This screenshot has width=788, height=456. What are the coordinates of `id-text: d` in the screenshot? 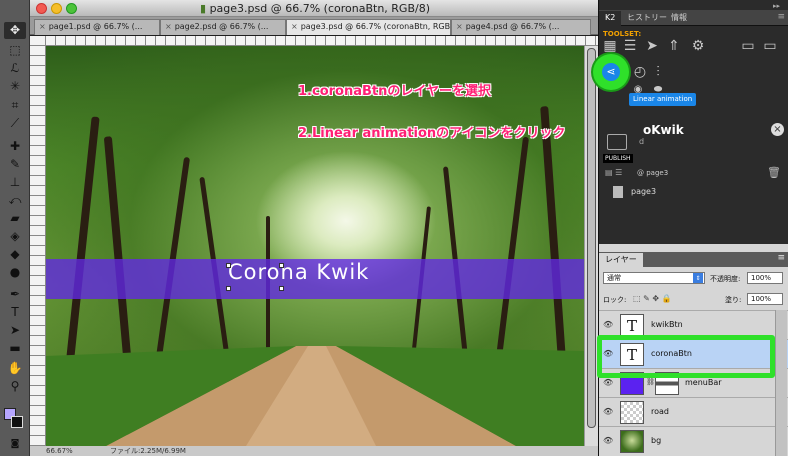 It's located at (642, 141).